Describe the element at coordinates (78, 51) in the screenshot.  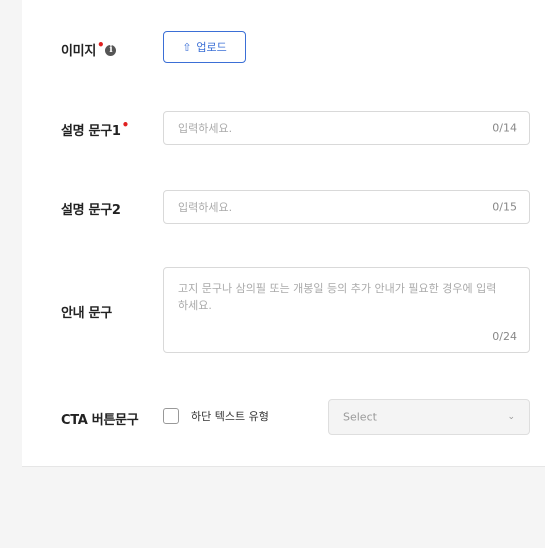
I see `image-label: 이미지` at that location.